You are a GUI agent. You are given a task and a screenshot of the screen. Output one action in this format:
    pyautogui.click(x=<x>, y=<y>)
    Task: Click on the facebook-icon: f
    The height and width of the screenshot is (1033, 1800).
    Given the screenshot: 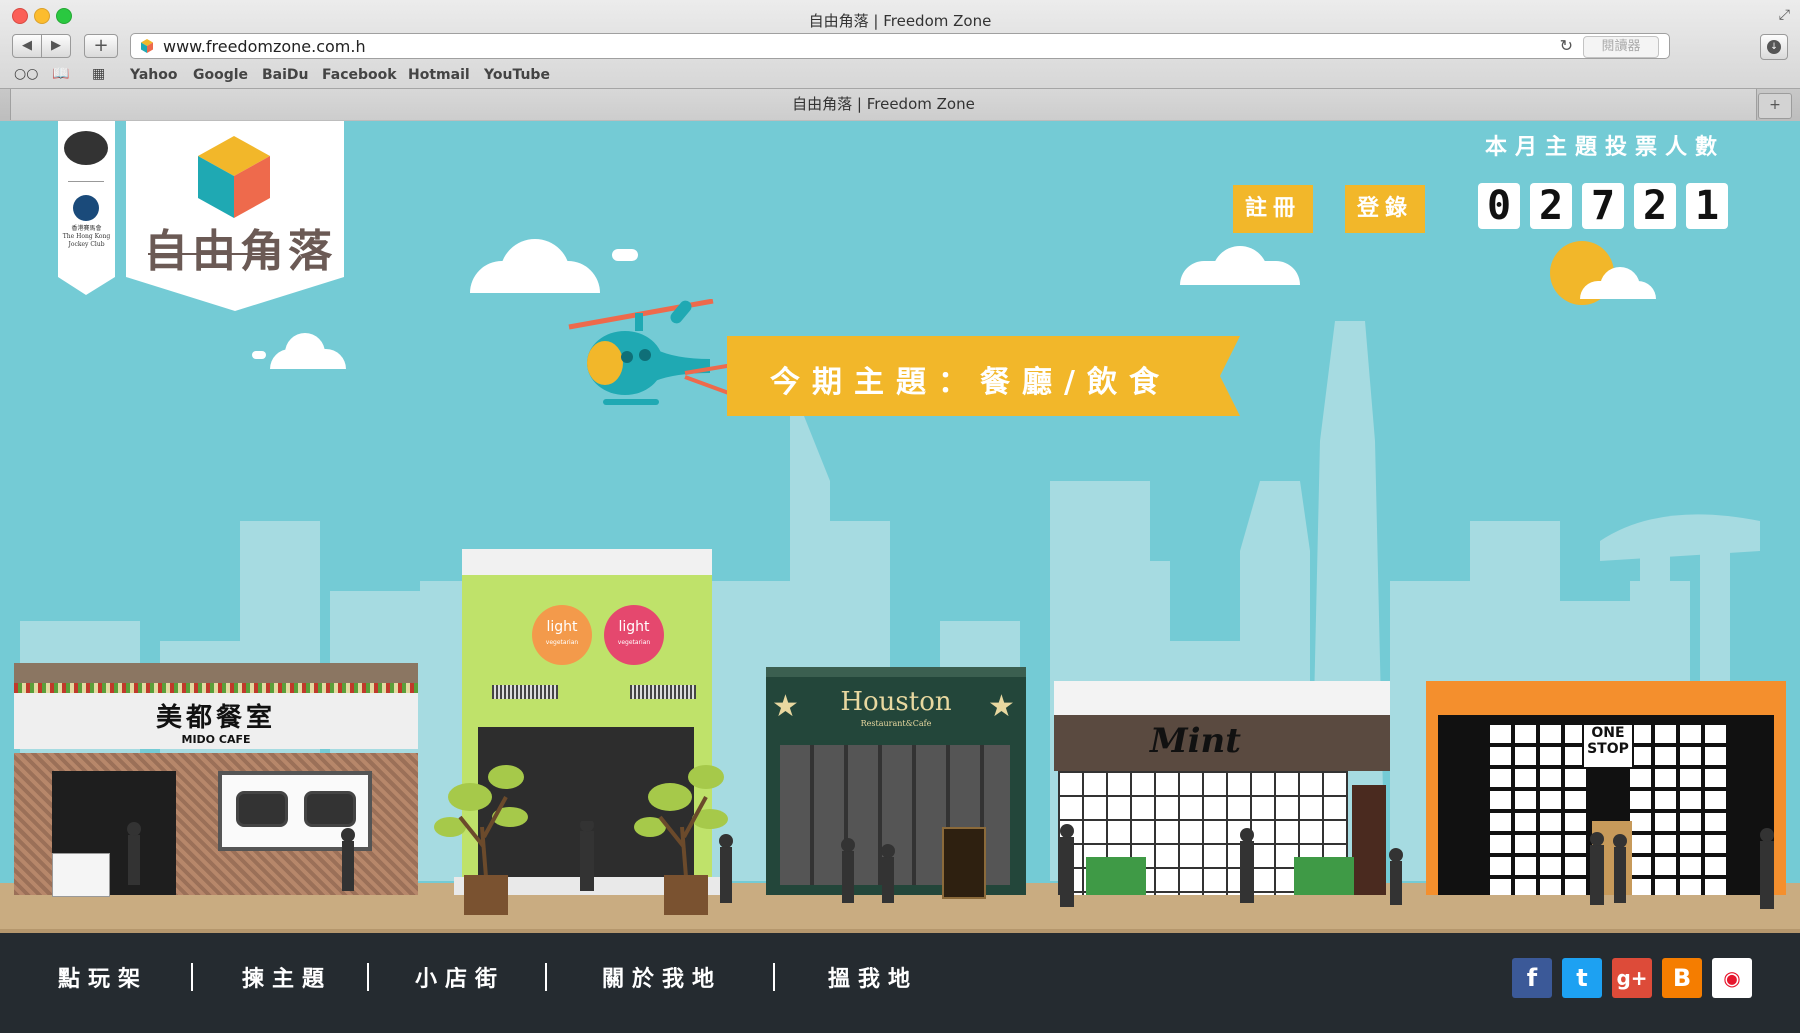 What is the action you would take?
    pyautogui.click(x=1532, y=978)
    